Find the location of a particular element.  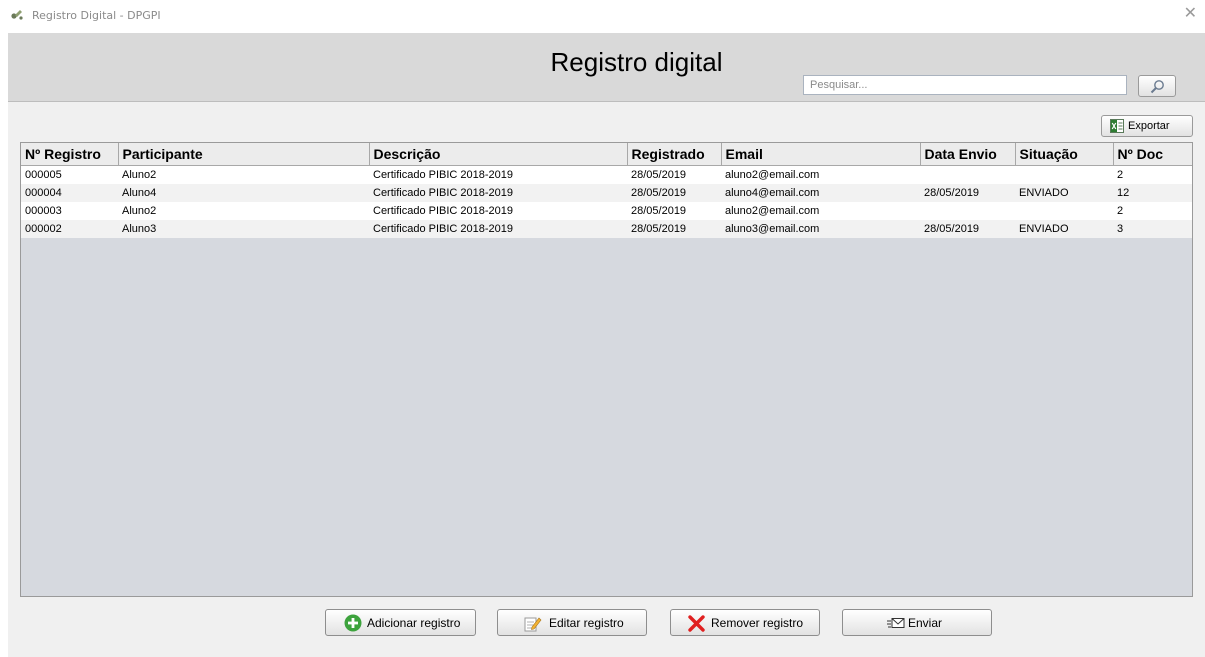

remove-record-label: Remover registro is located at coordinates (757, 623).